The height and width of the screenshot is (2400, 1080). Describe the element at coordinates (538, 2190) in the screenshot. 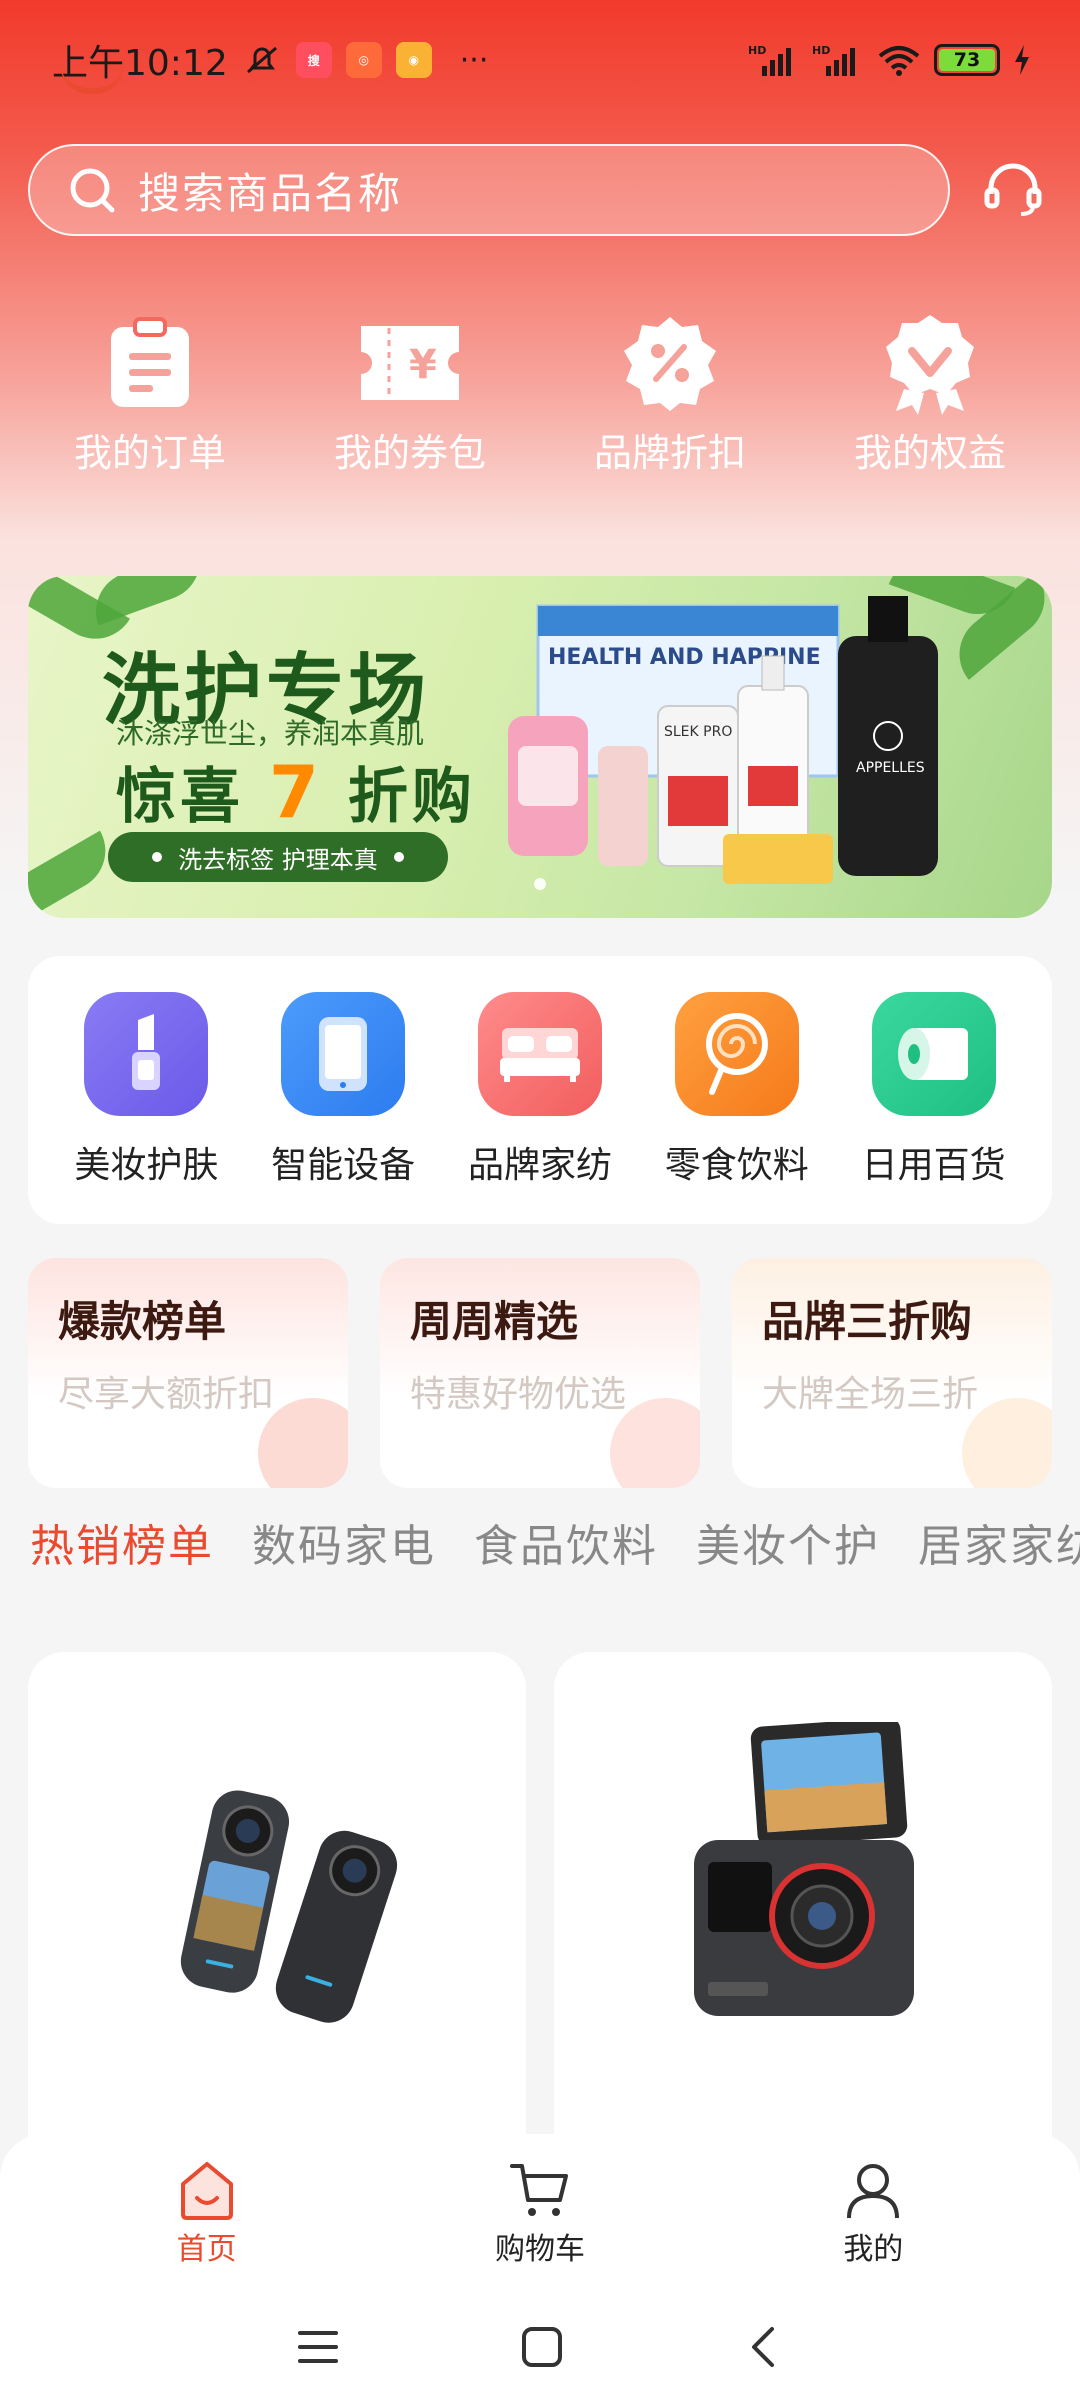

I see `cart-icon` at that location.